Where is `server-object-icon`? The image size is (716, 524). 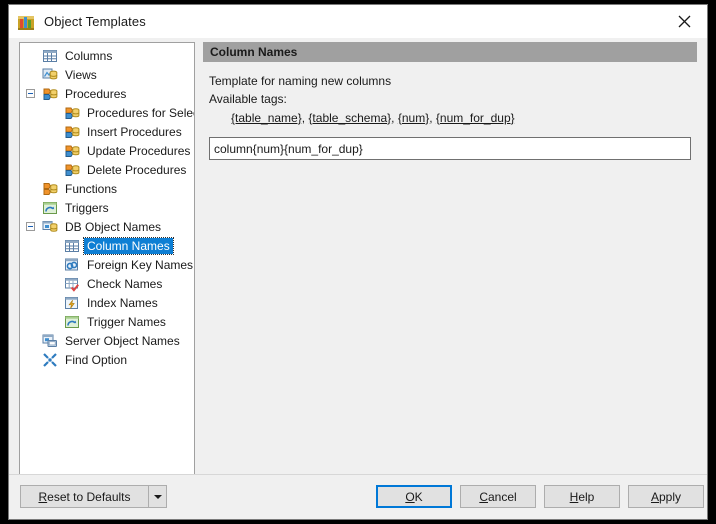
server-object-icon is located at coordinates (50, 341).